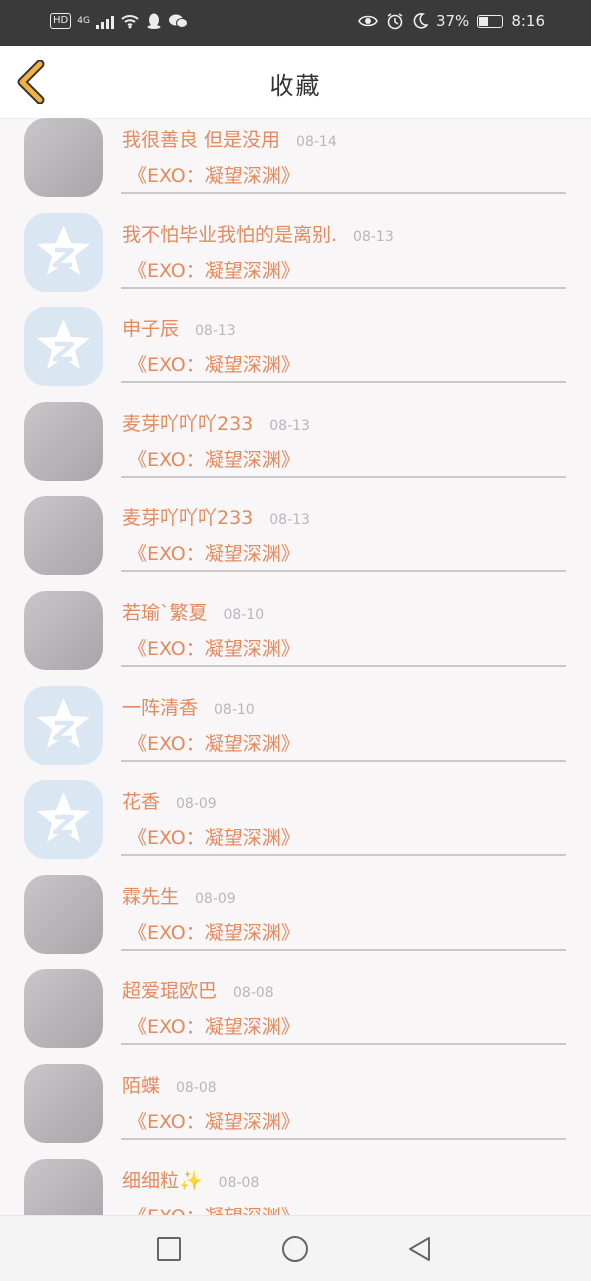 The image size is (591, 1281). I want to click on status-left: HD 4G, so click(119, 21).